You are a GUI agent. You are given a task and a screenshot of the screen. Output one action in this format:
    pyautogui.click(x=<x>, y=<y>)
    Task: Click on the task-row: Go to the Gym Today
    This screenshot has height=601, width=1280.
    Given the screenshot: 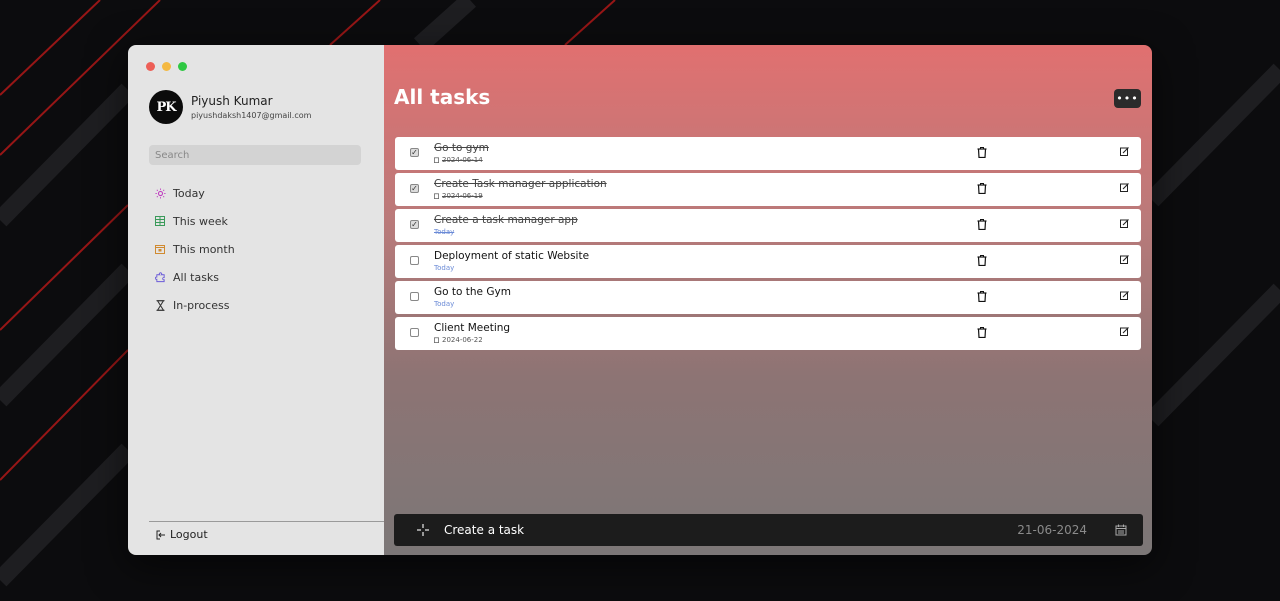 What is the action you would take?
    pyautogui.click(x=768, y=297)
    